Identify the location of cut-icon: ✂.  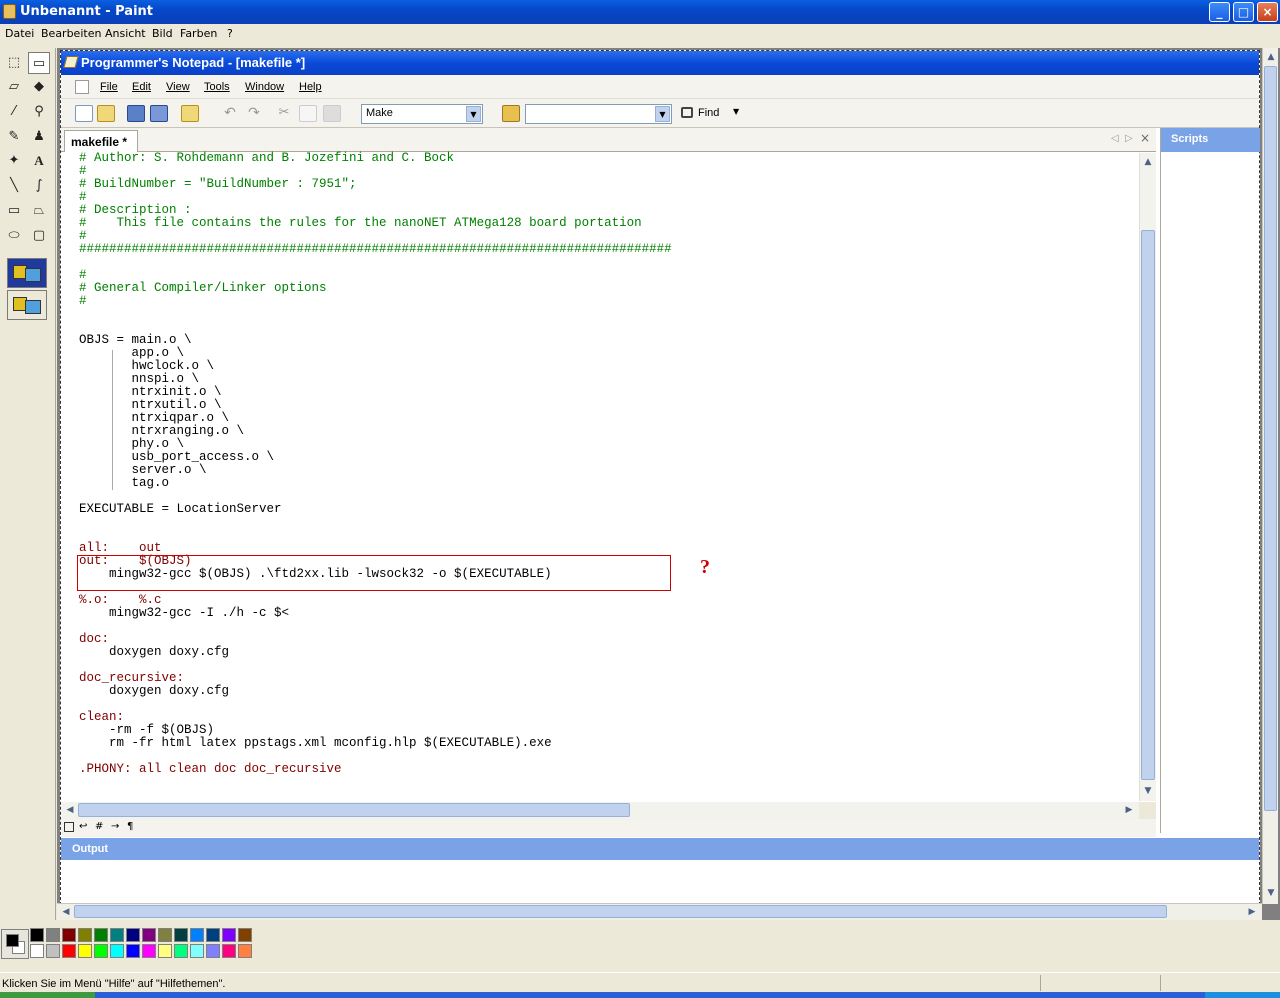
(284, 112).